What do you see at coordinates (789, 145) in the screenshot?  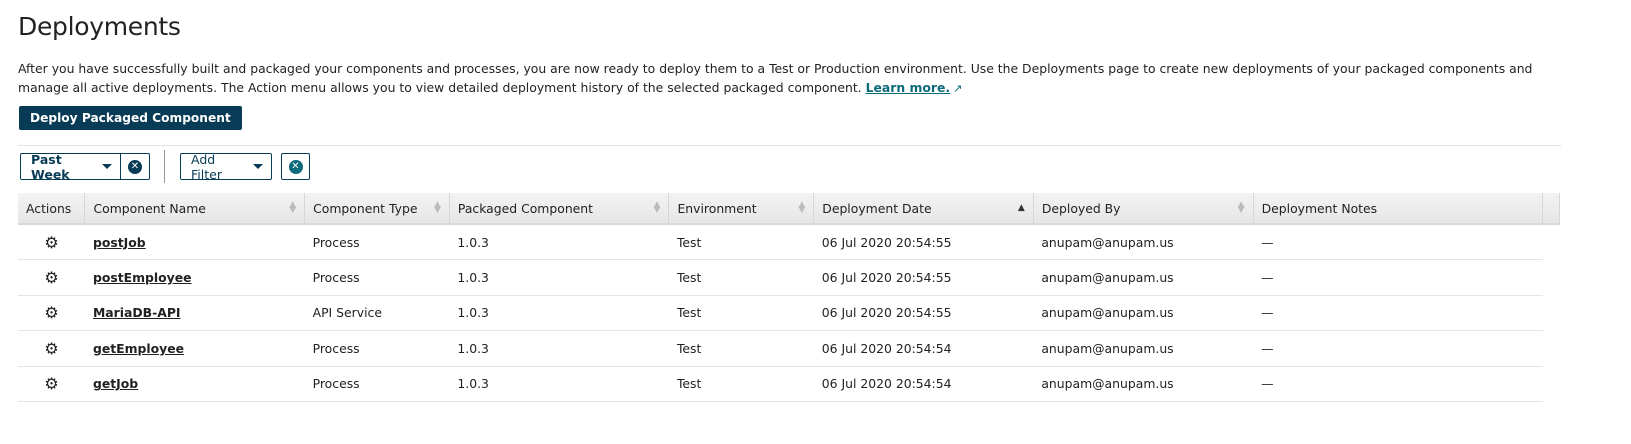 I see `divider` at bounding box center [789, 145].